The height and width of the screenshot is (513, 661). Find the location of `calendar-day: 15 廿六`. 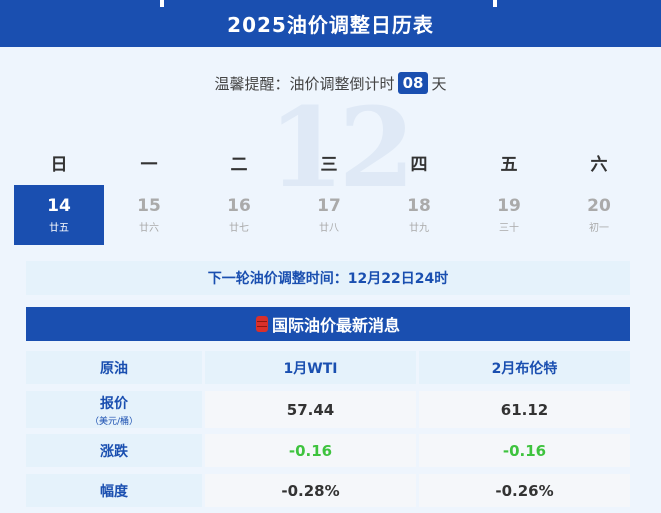

calendar-day: 15 廿六 is located at coordinates (149, 215).